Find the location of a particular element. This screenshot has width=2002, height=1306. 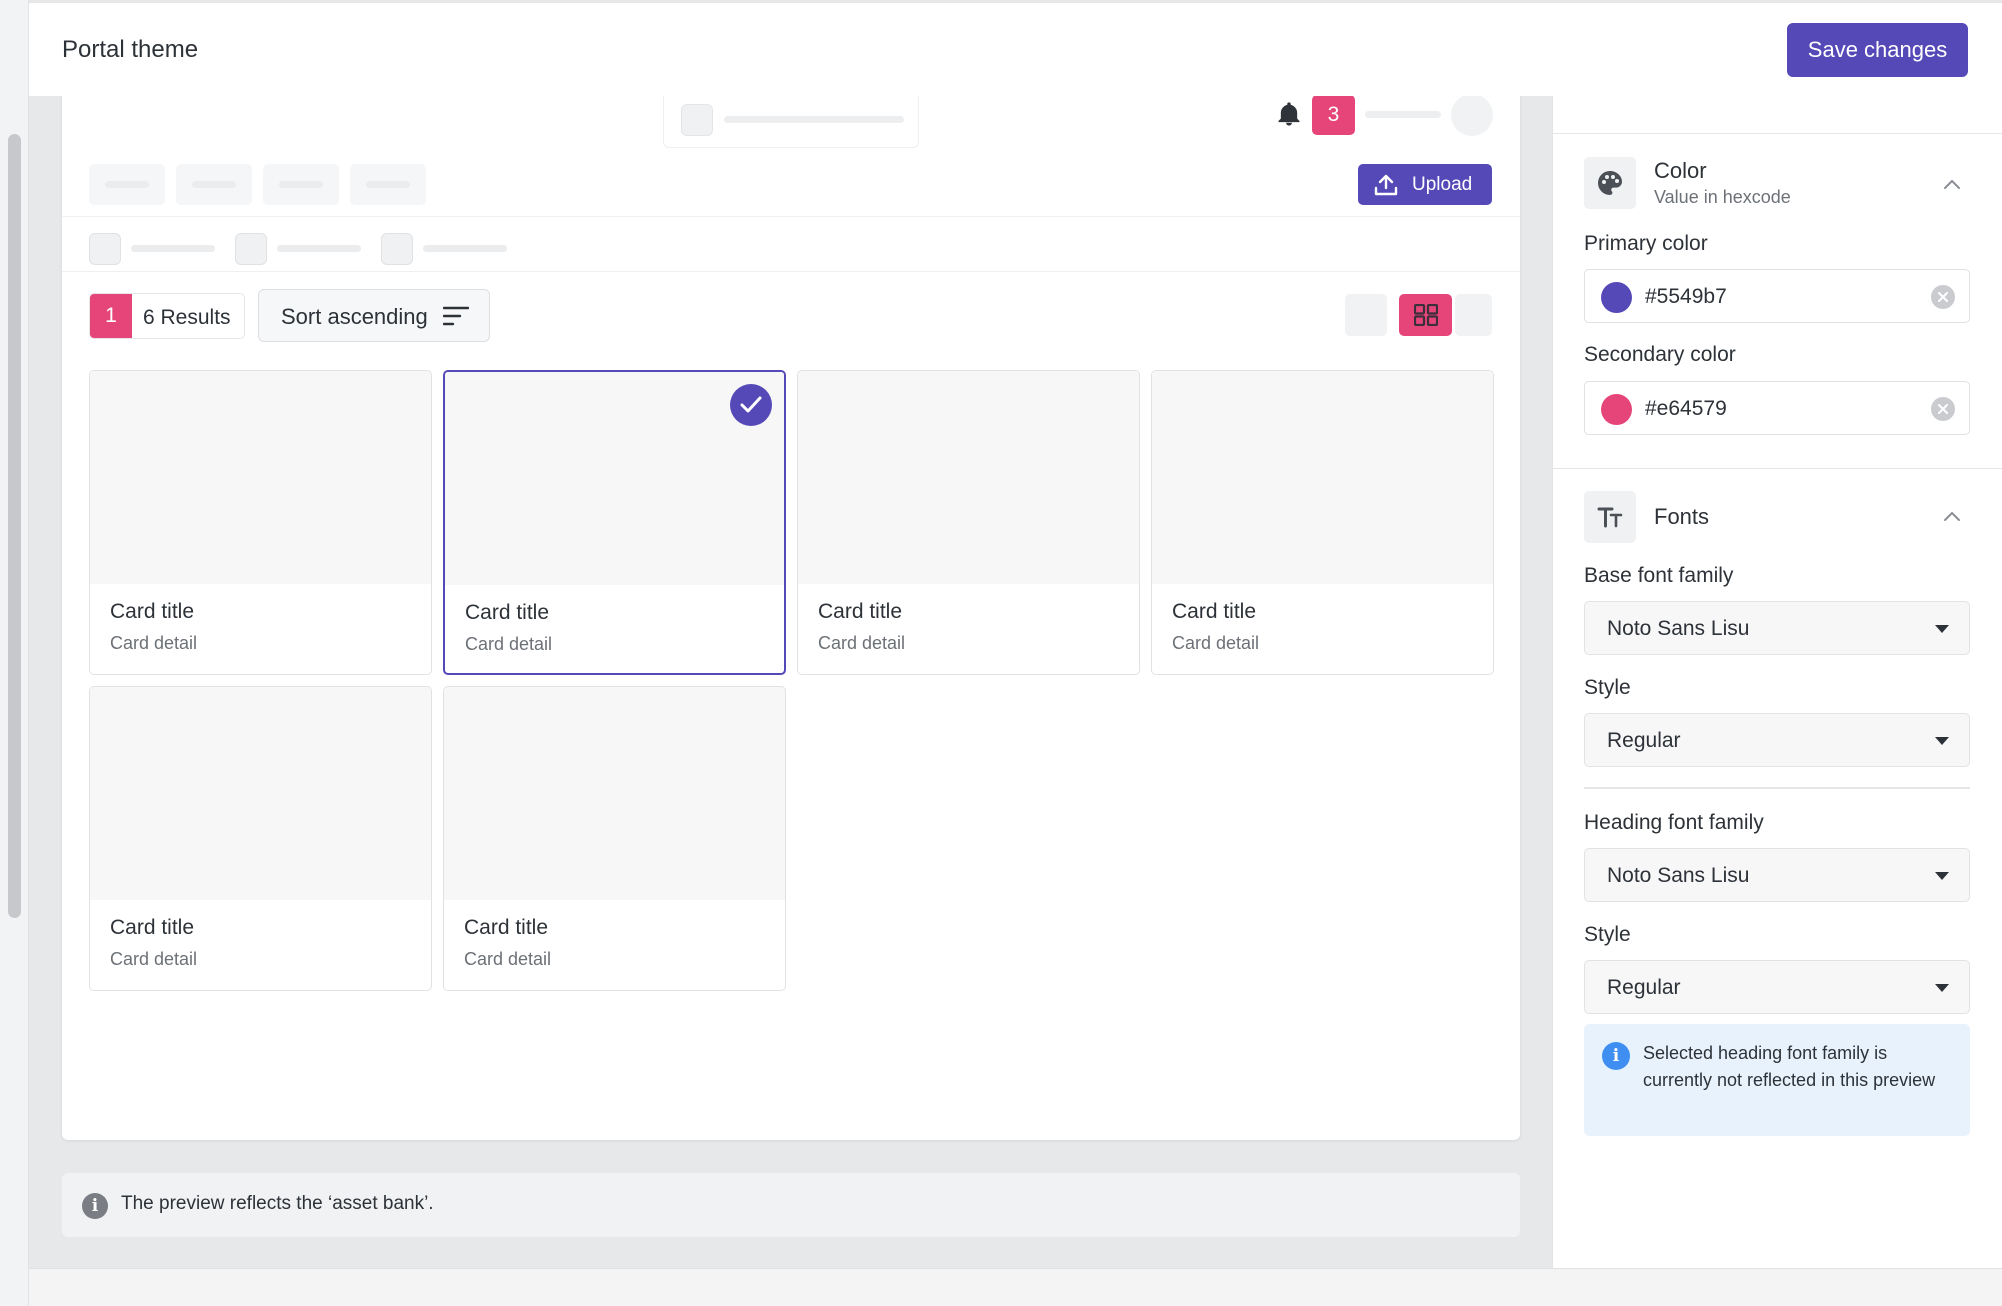

color-section-subtitle: Value in hexcode is located at coordinates (1722, 197).